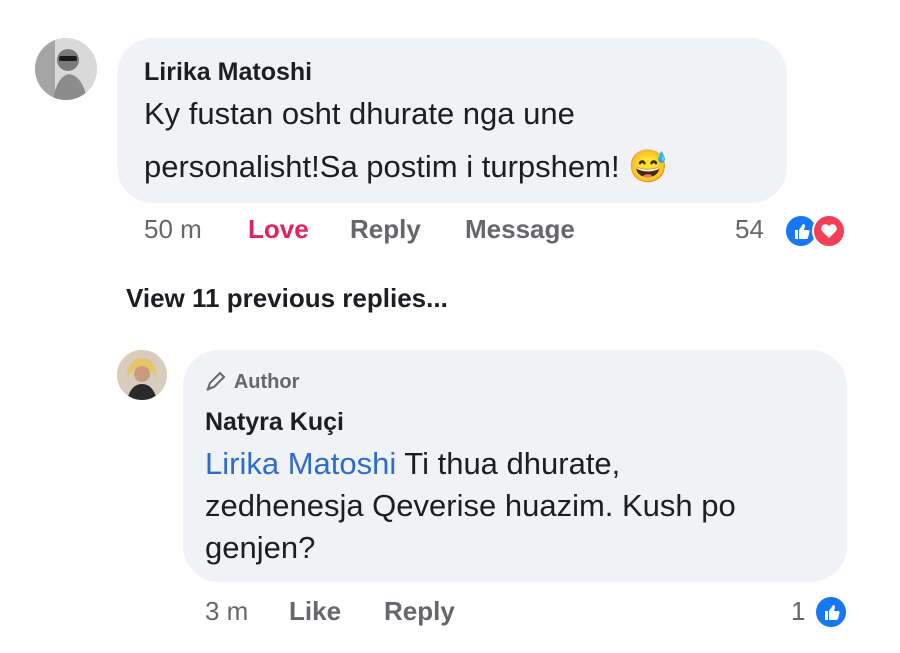  I want to click on reply-author: Natyra Kuçi, so click(274, 422).